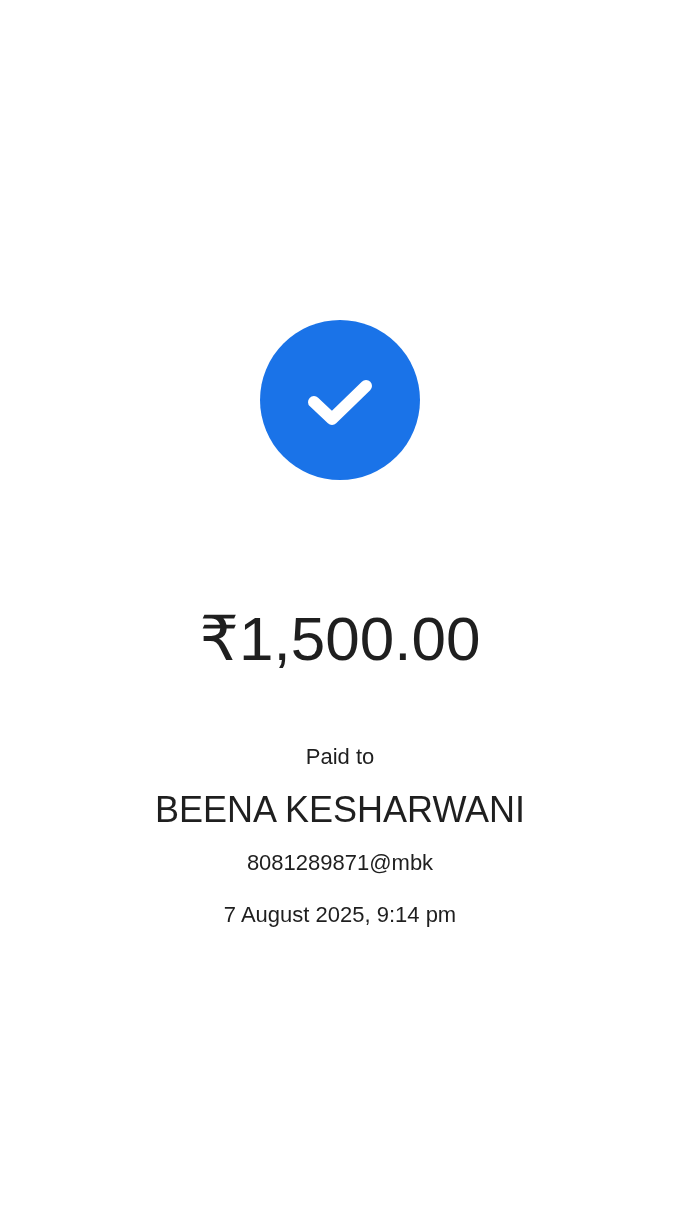  Describe the element at coordinates (340, 863) in the screenshot. I see `upi-id: 8081289871@mbk` at that location.